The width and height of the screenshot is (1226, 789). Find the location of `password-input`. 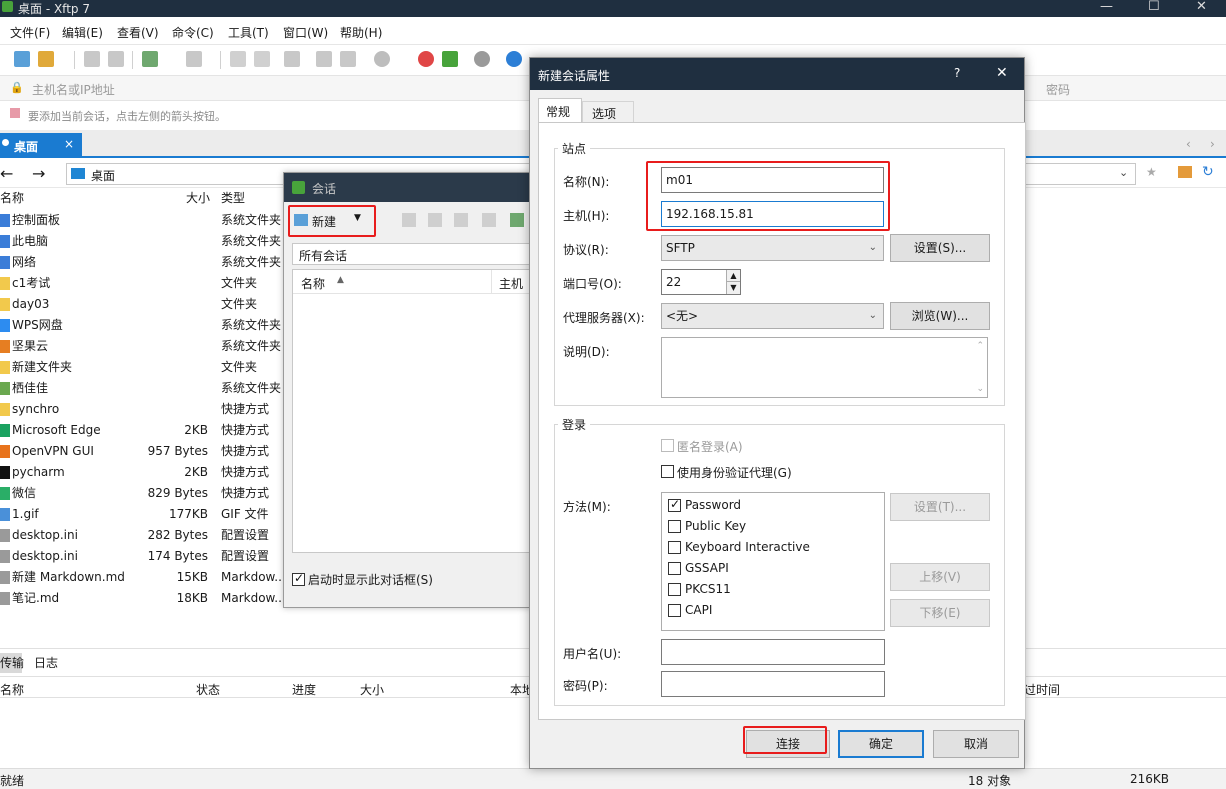

password-input is located at coordinates (773, 684).